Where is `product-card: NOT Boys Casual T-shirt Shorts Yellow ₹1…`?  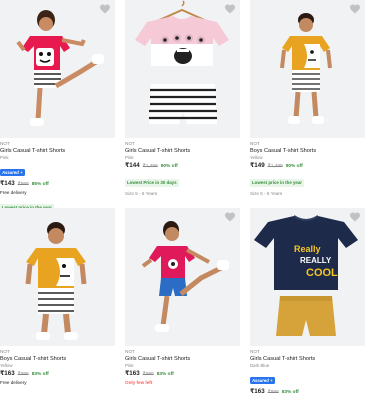 product-card: NOT Boys Casual T-shirt Shorts Yellow ₹1… is located at coordinates (57, 297).